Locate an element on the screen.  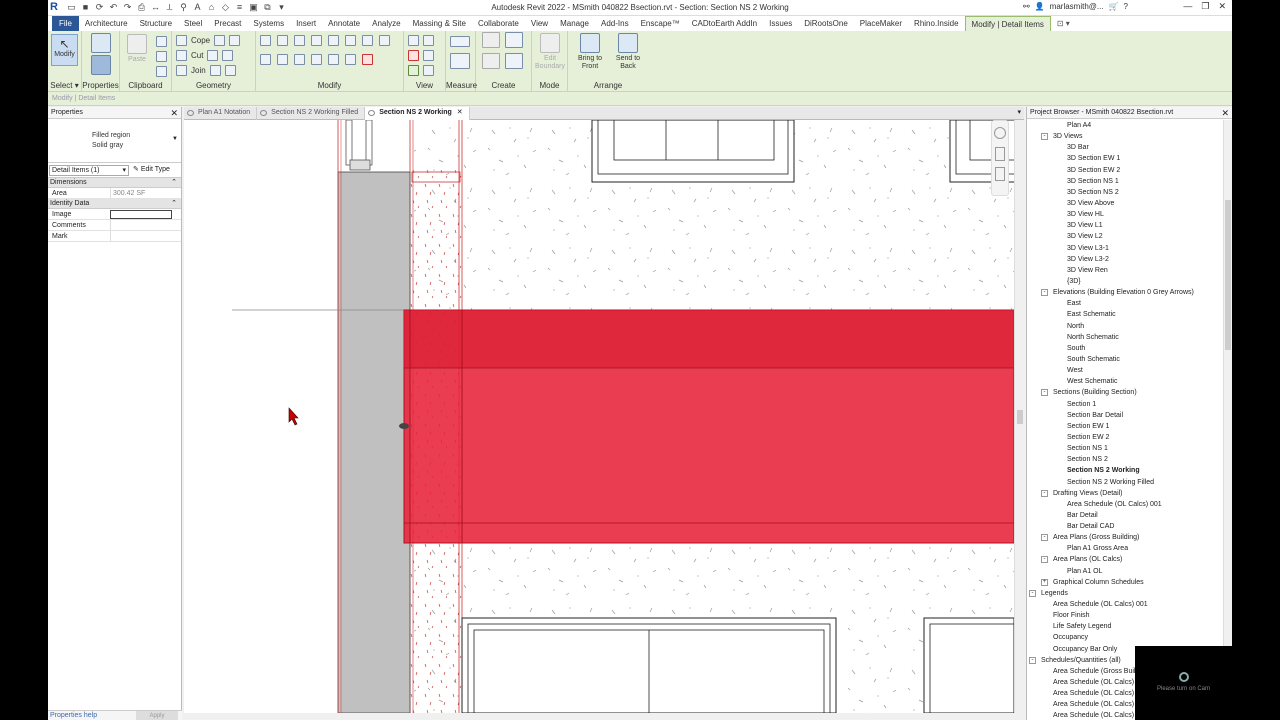
ribbon-tab: Precast is located at coordinates (227, 23).